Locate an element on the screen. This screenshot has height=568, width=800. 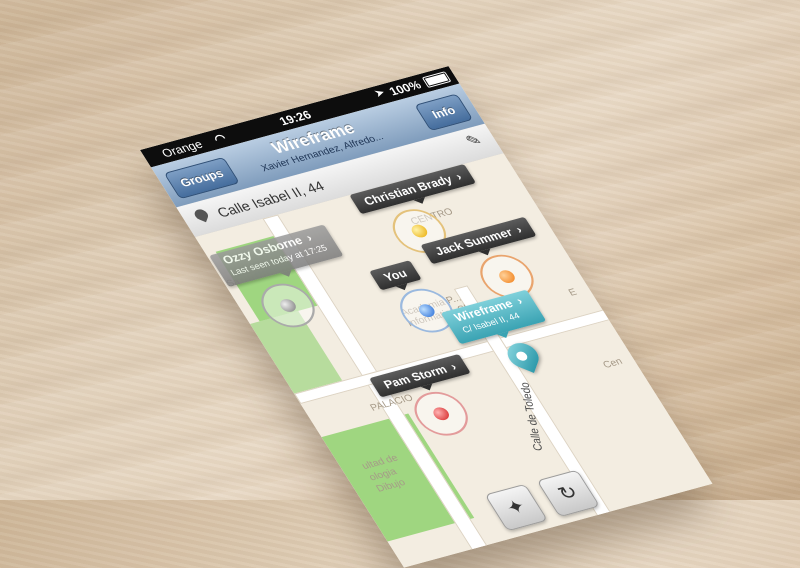
person-bubble-you: You is located at coordinates (395, 275).